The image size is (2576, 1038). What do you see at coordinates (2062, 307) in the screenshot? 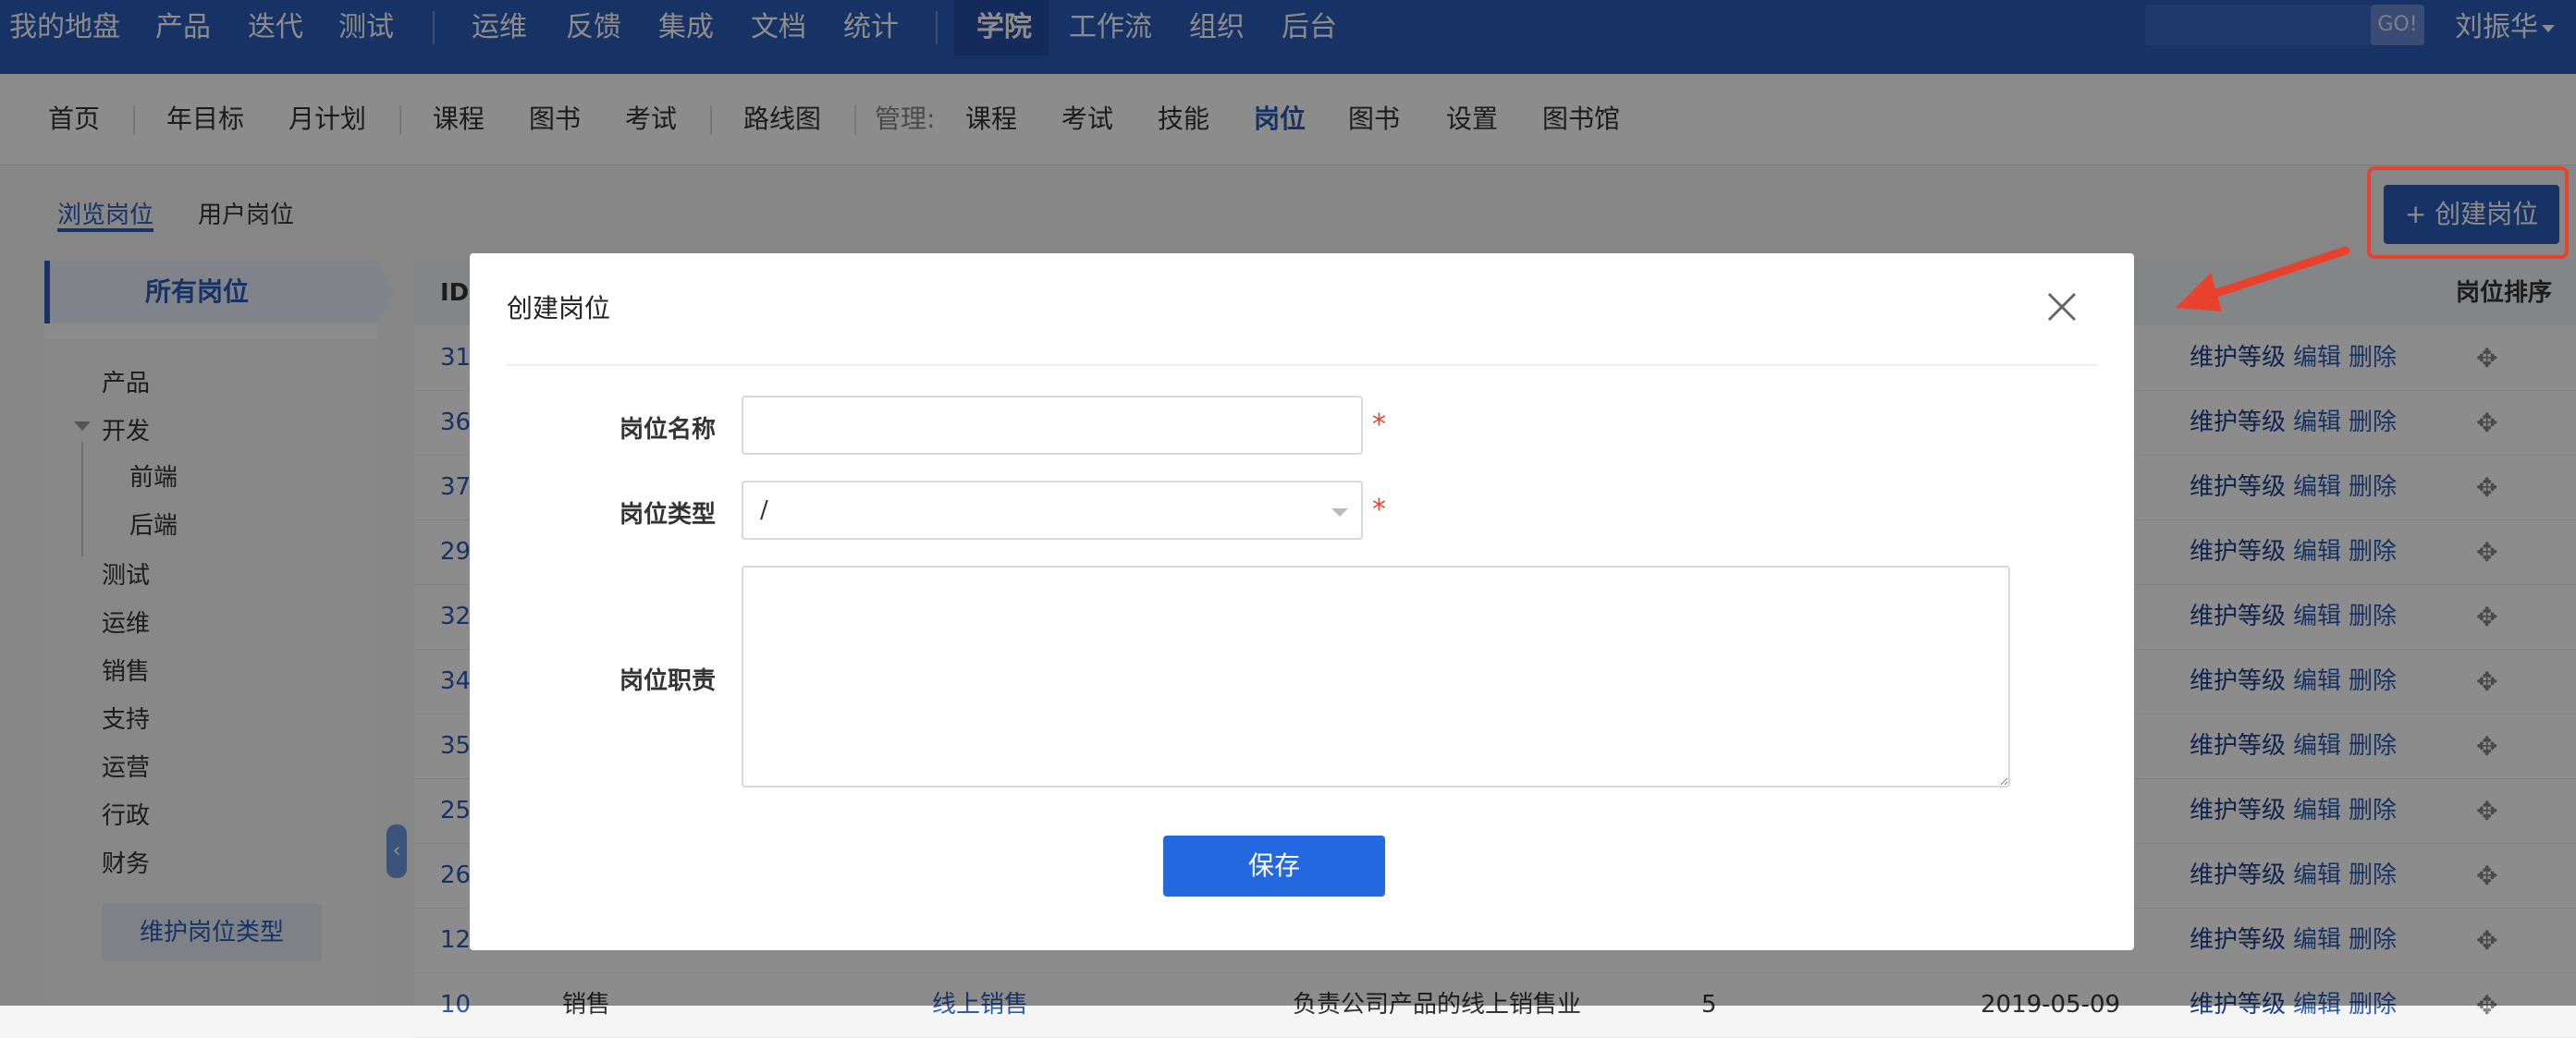
I see `close-icon` at bounding box center [2062, 307].